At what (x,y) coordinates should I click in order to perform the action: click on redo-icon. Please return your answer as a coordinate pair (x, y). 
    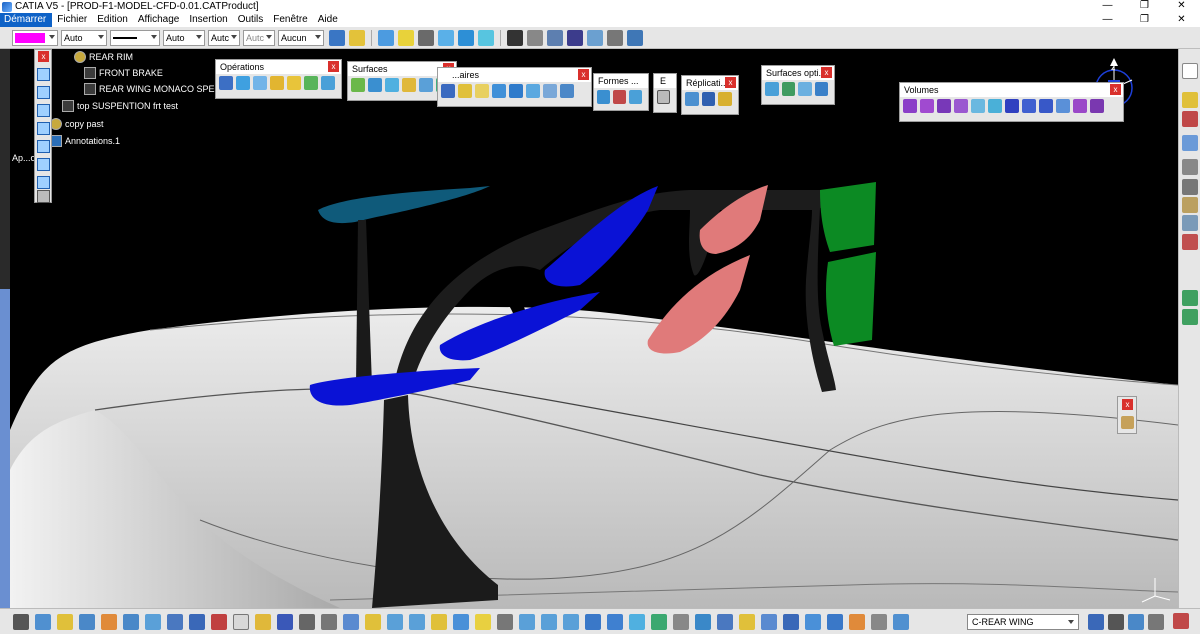
    Looking at the image, I should click on (417, 621).